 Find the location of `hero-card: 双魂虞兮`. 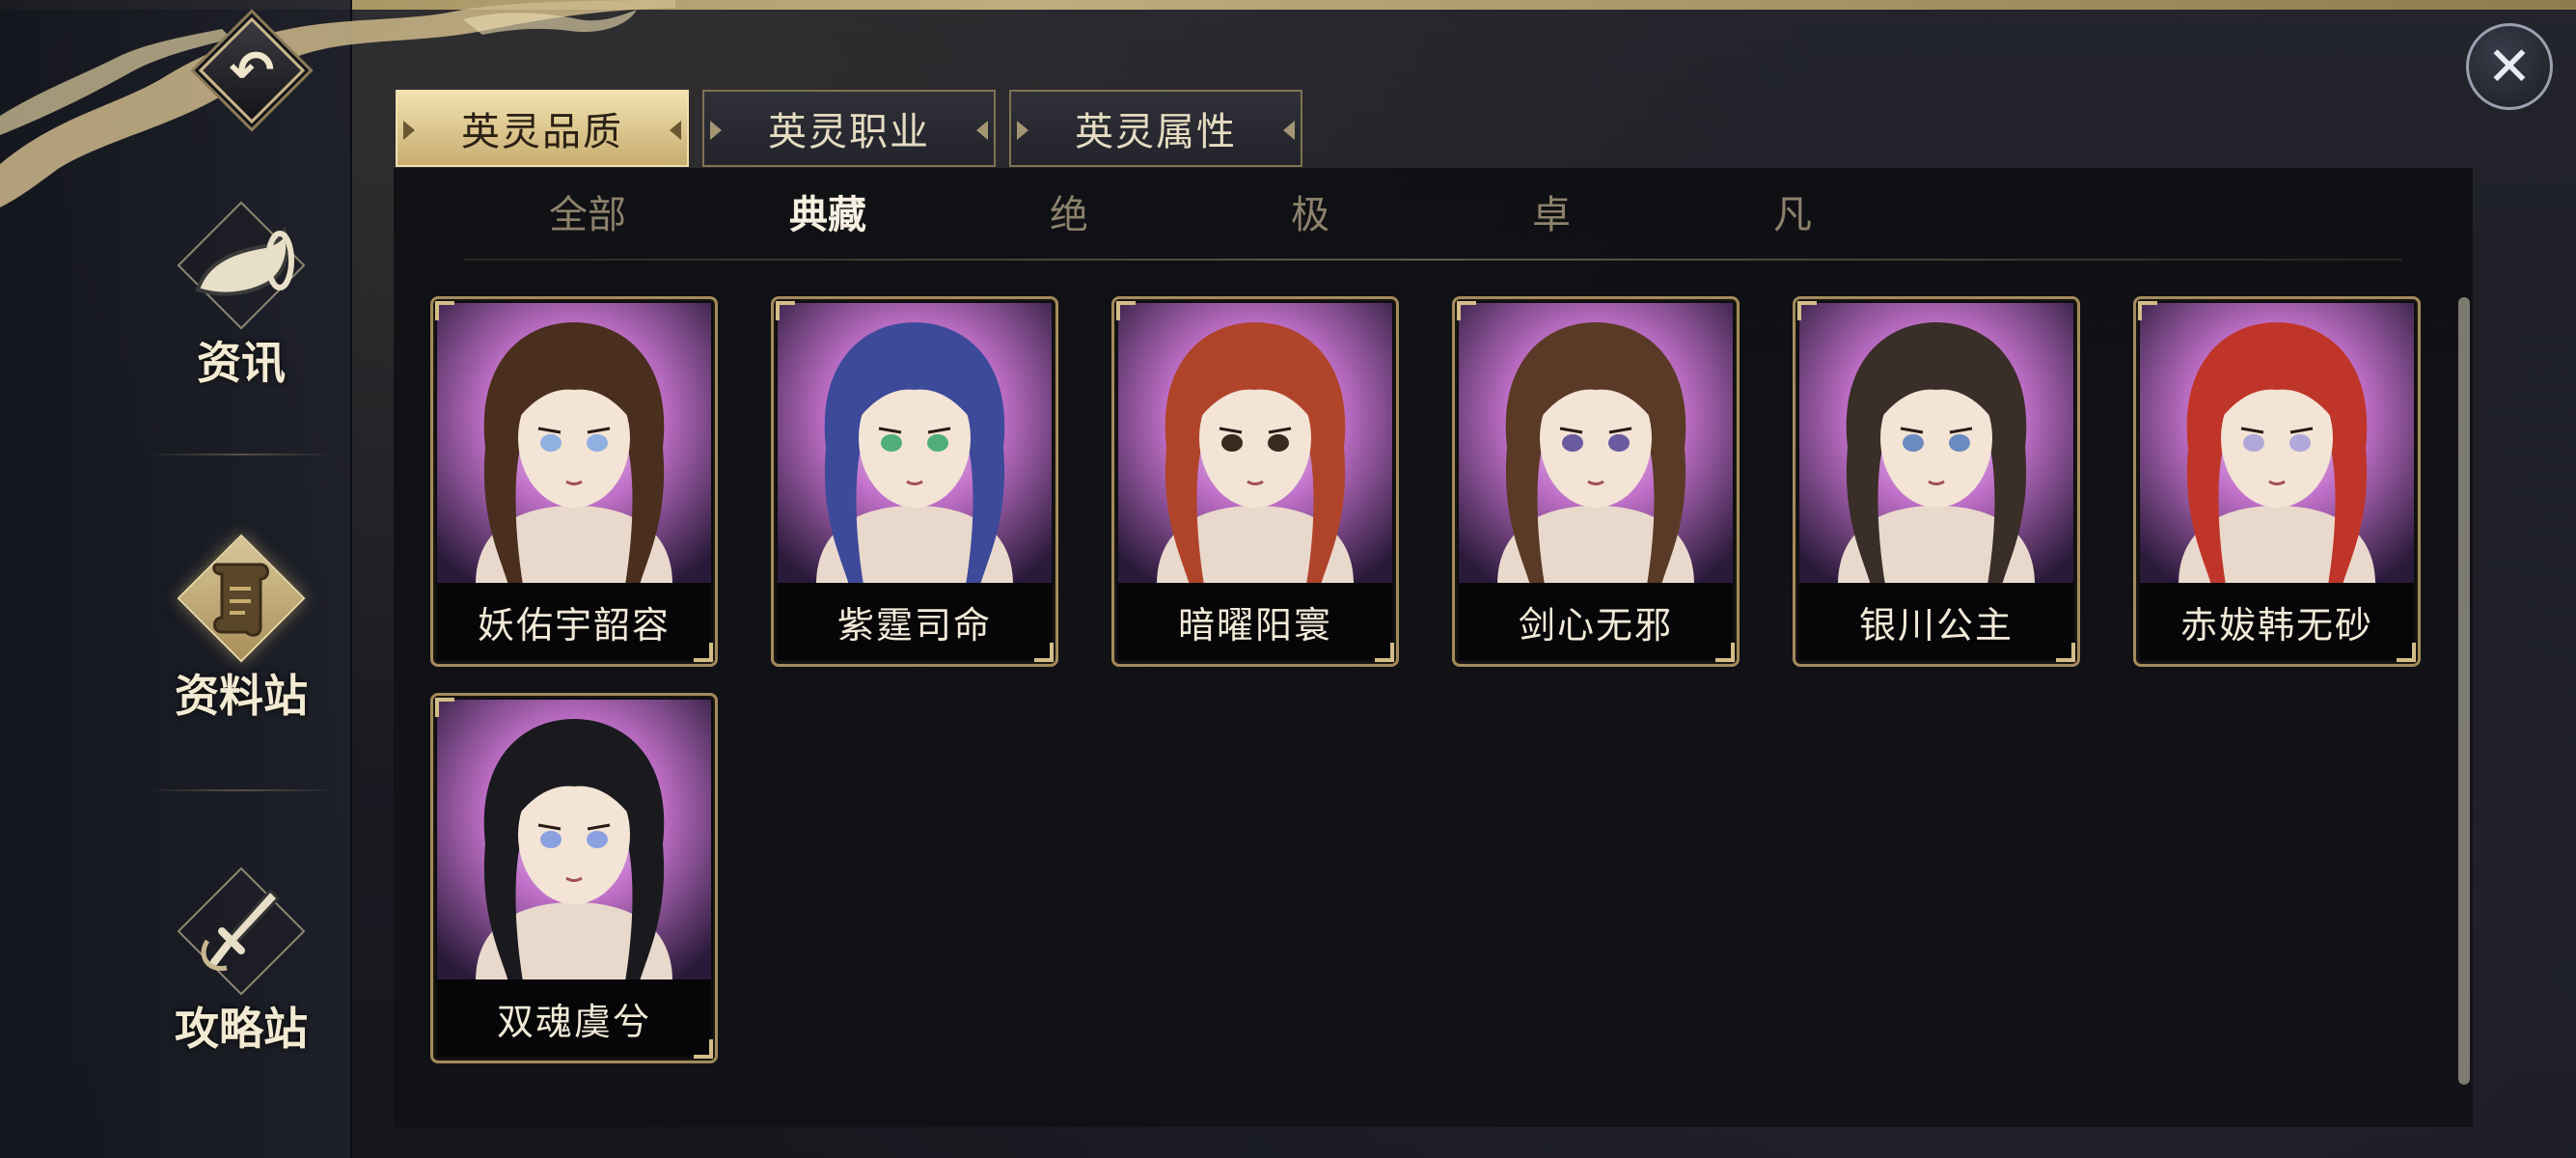

hero-card: 双魂虞兮 is located at coordinates (574, 878).